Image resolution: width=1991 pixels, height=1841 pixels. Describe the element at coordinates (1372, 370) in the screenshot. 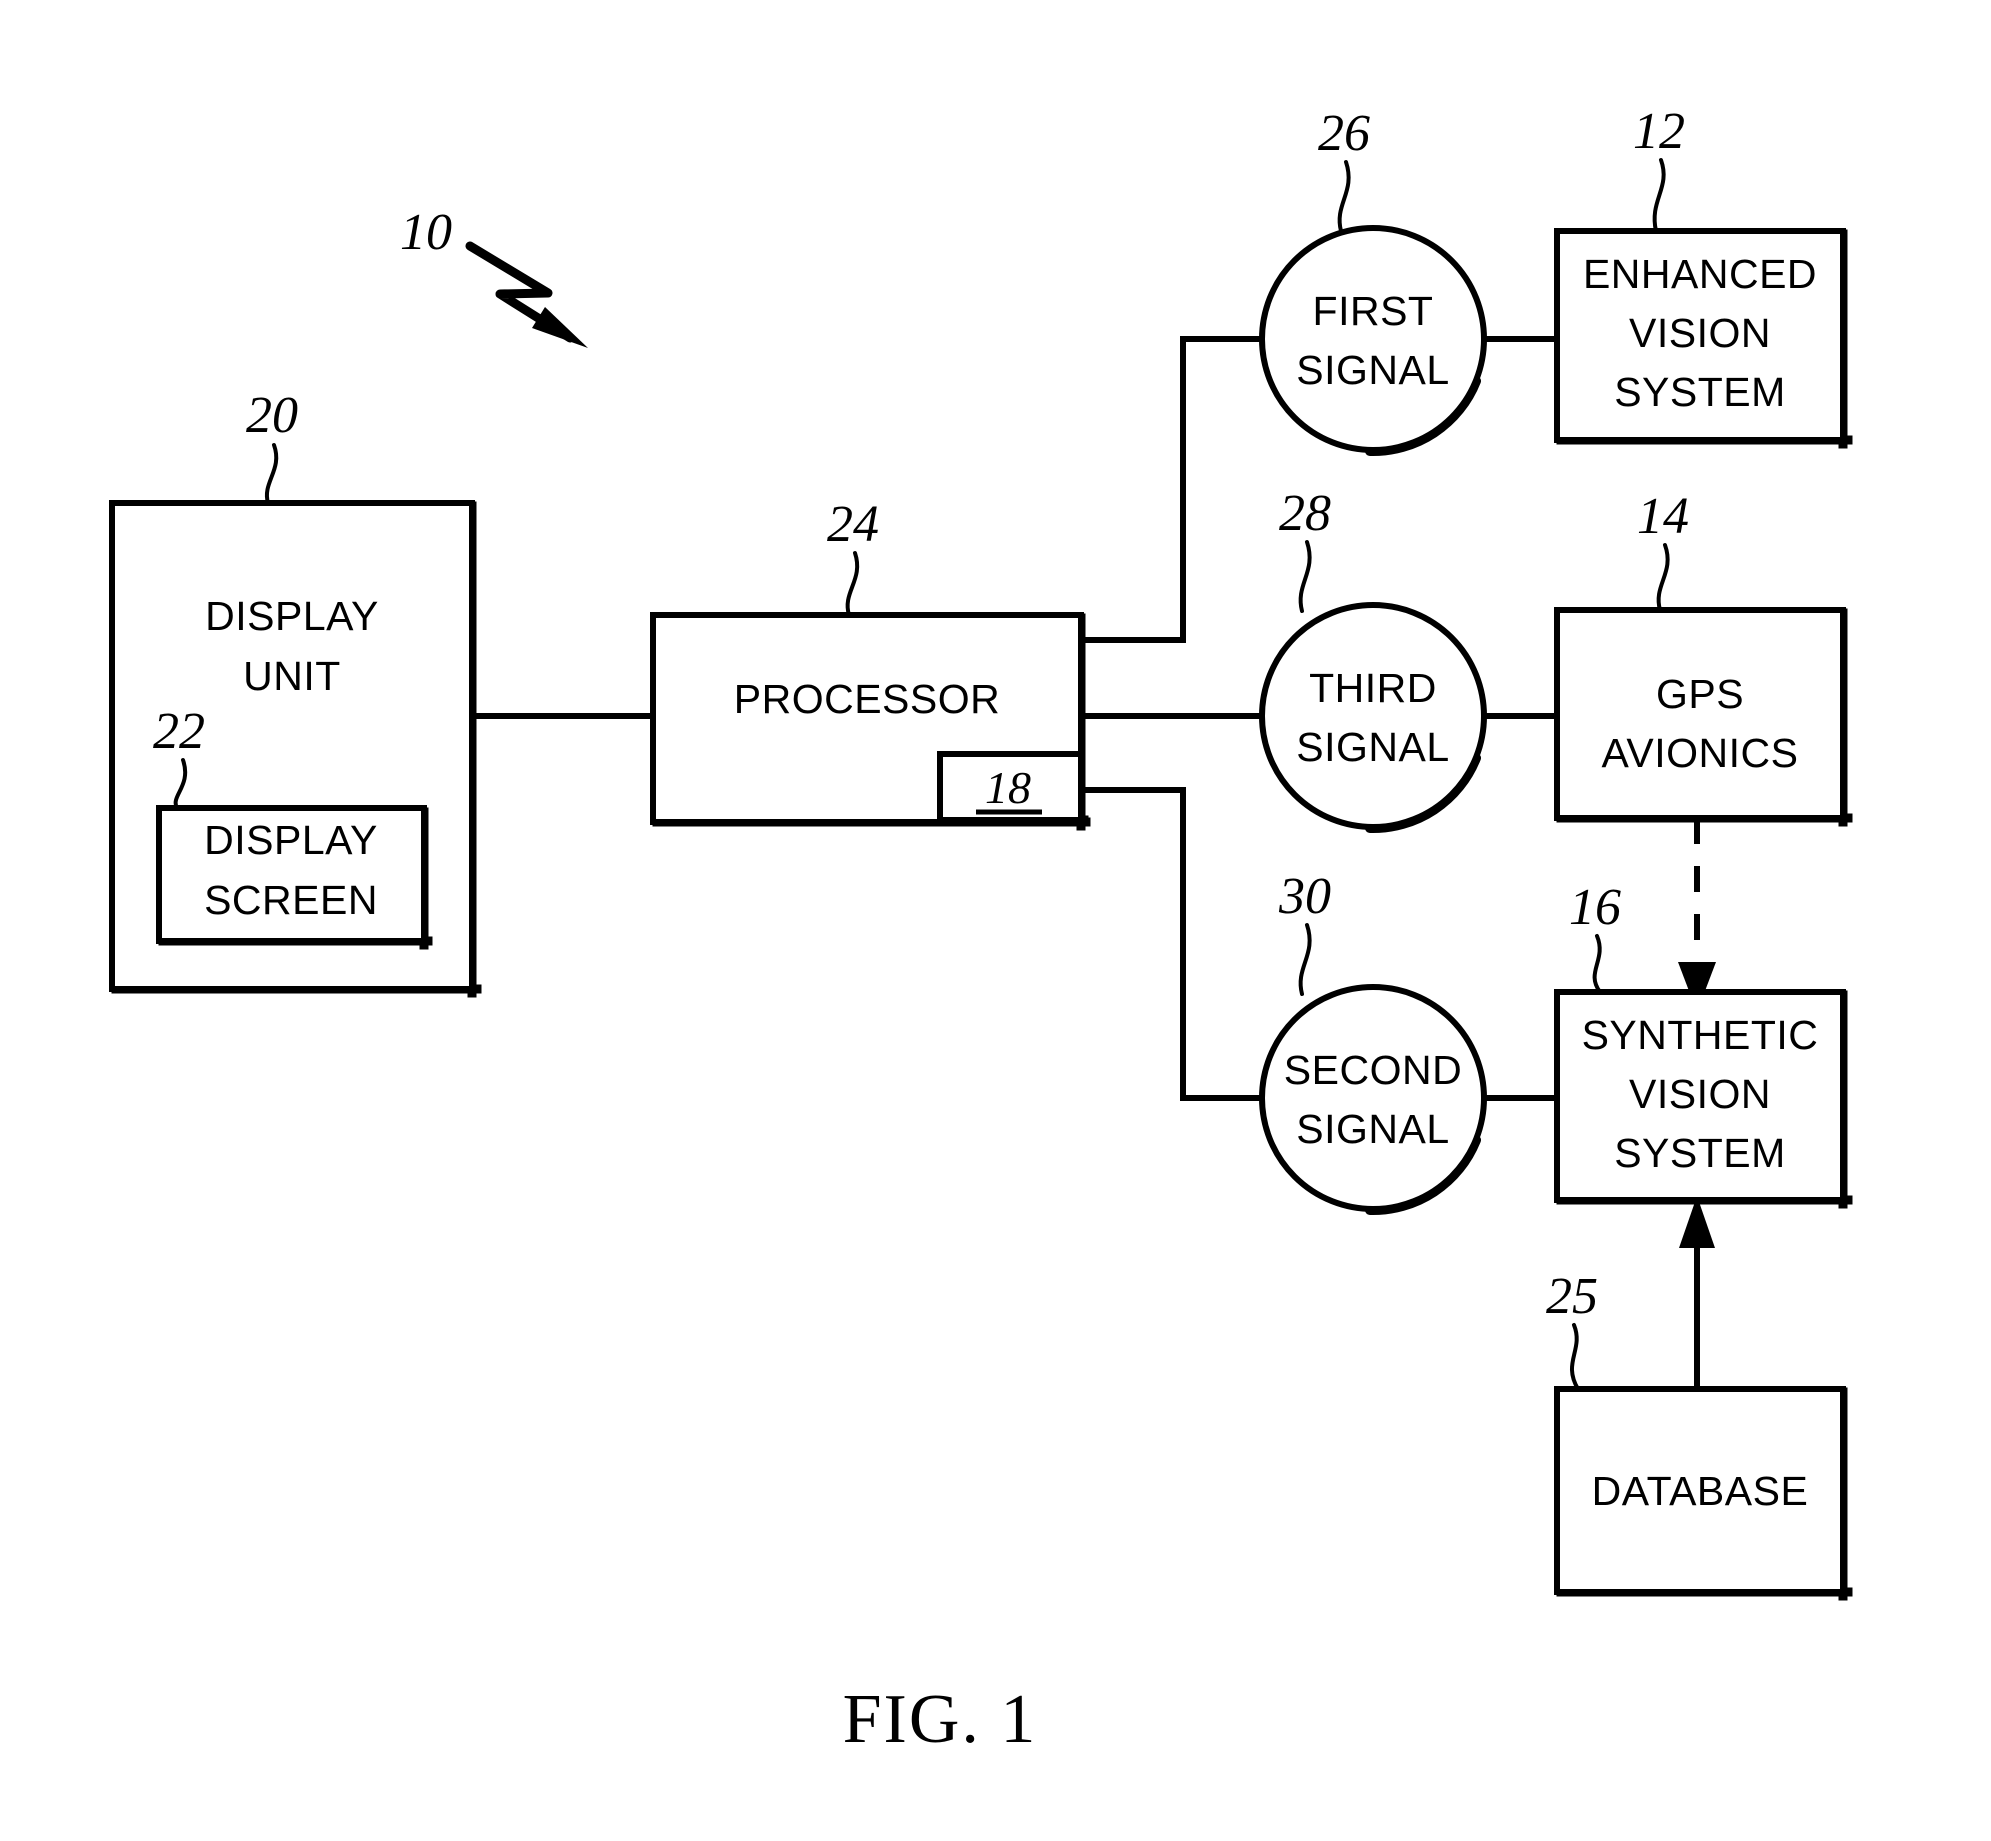

I see `first-signal-label-line2: SIGNAL` at that location.